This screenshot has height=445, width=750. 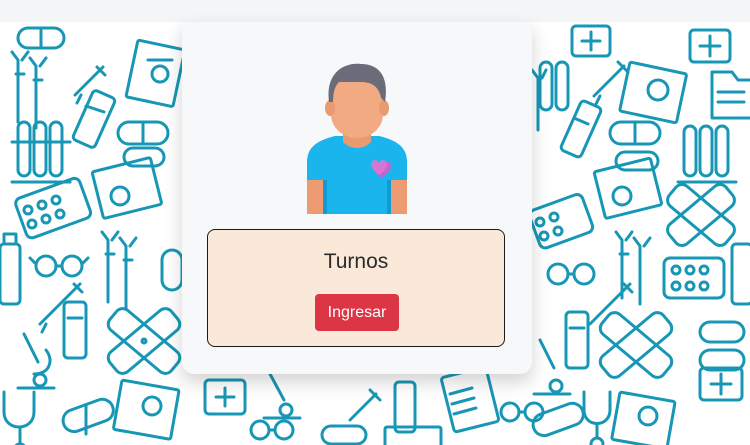 What do you see at coordinates (375, 11) in the screenshot?
I see `top-bar` at bounding box center [375, 11].